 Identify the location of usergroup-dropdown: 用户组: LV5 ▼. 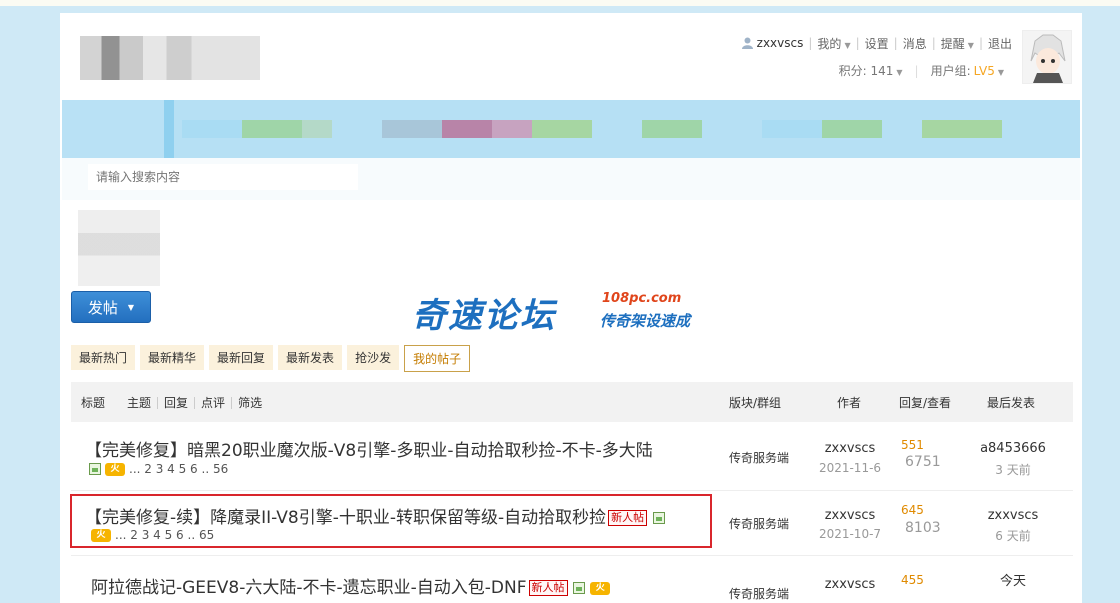
(967, 70).